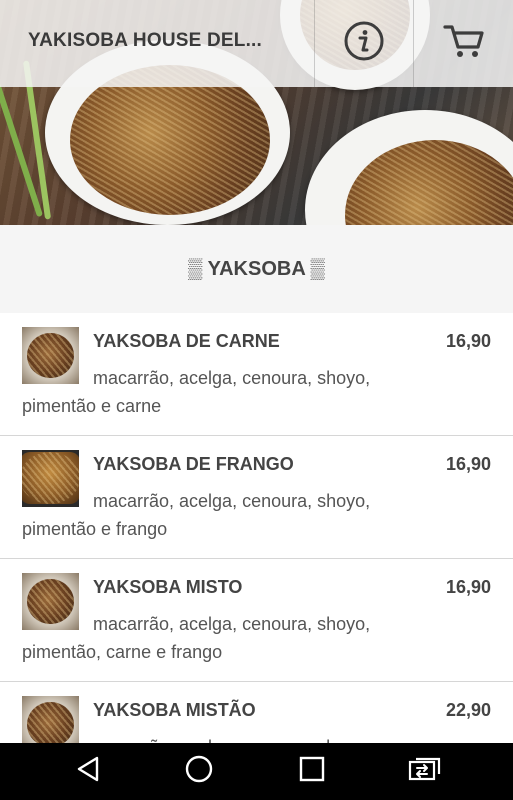 The height and width of the screenshot is (800, 513). I want to click on info-button, so click(364, 43).